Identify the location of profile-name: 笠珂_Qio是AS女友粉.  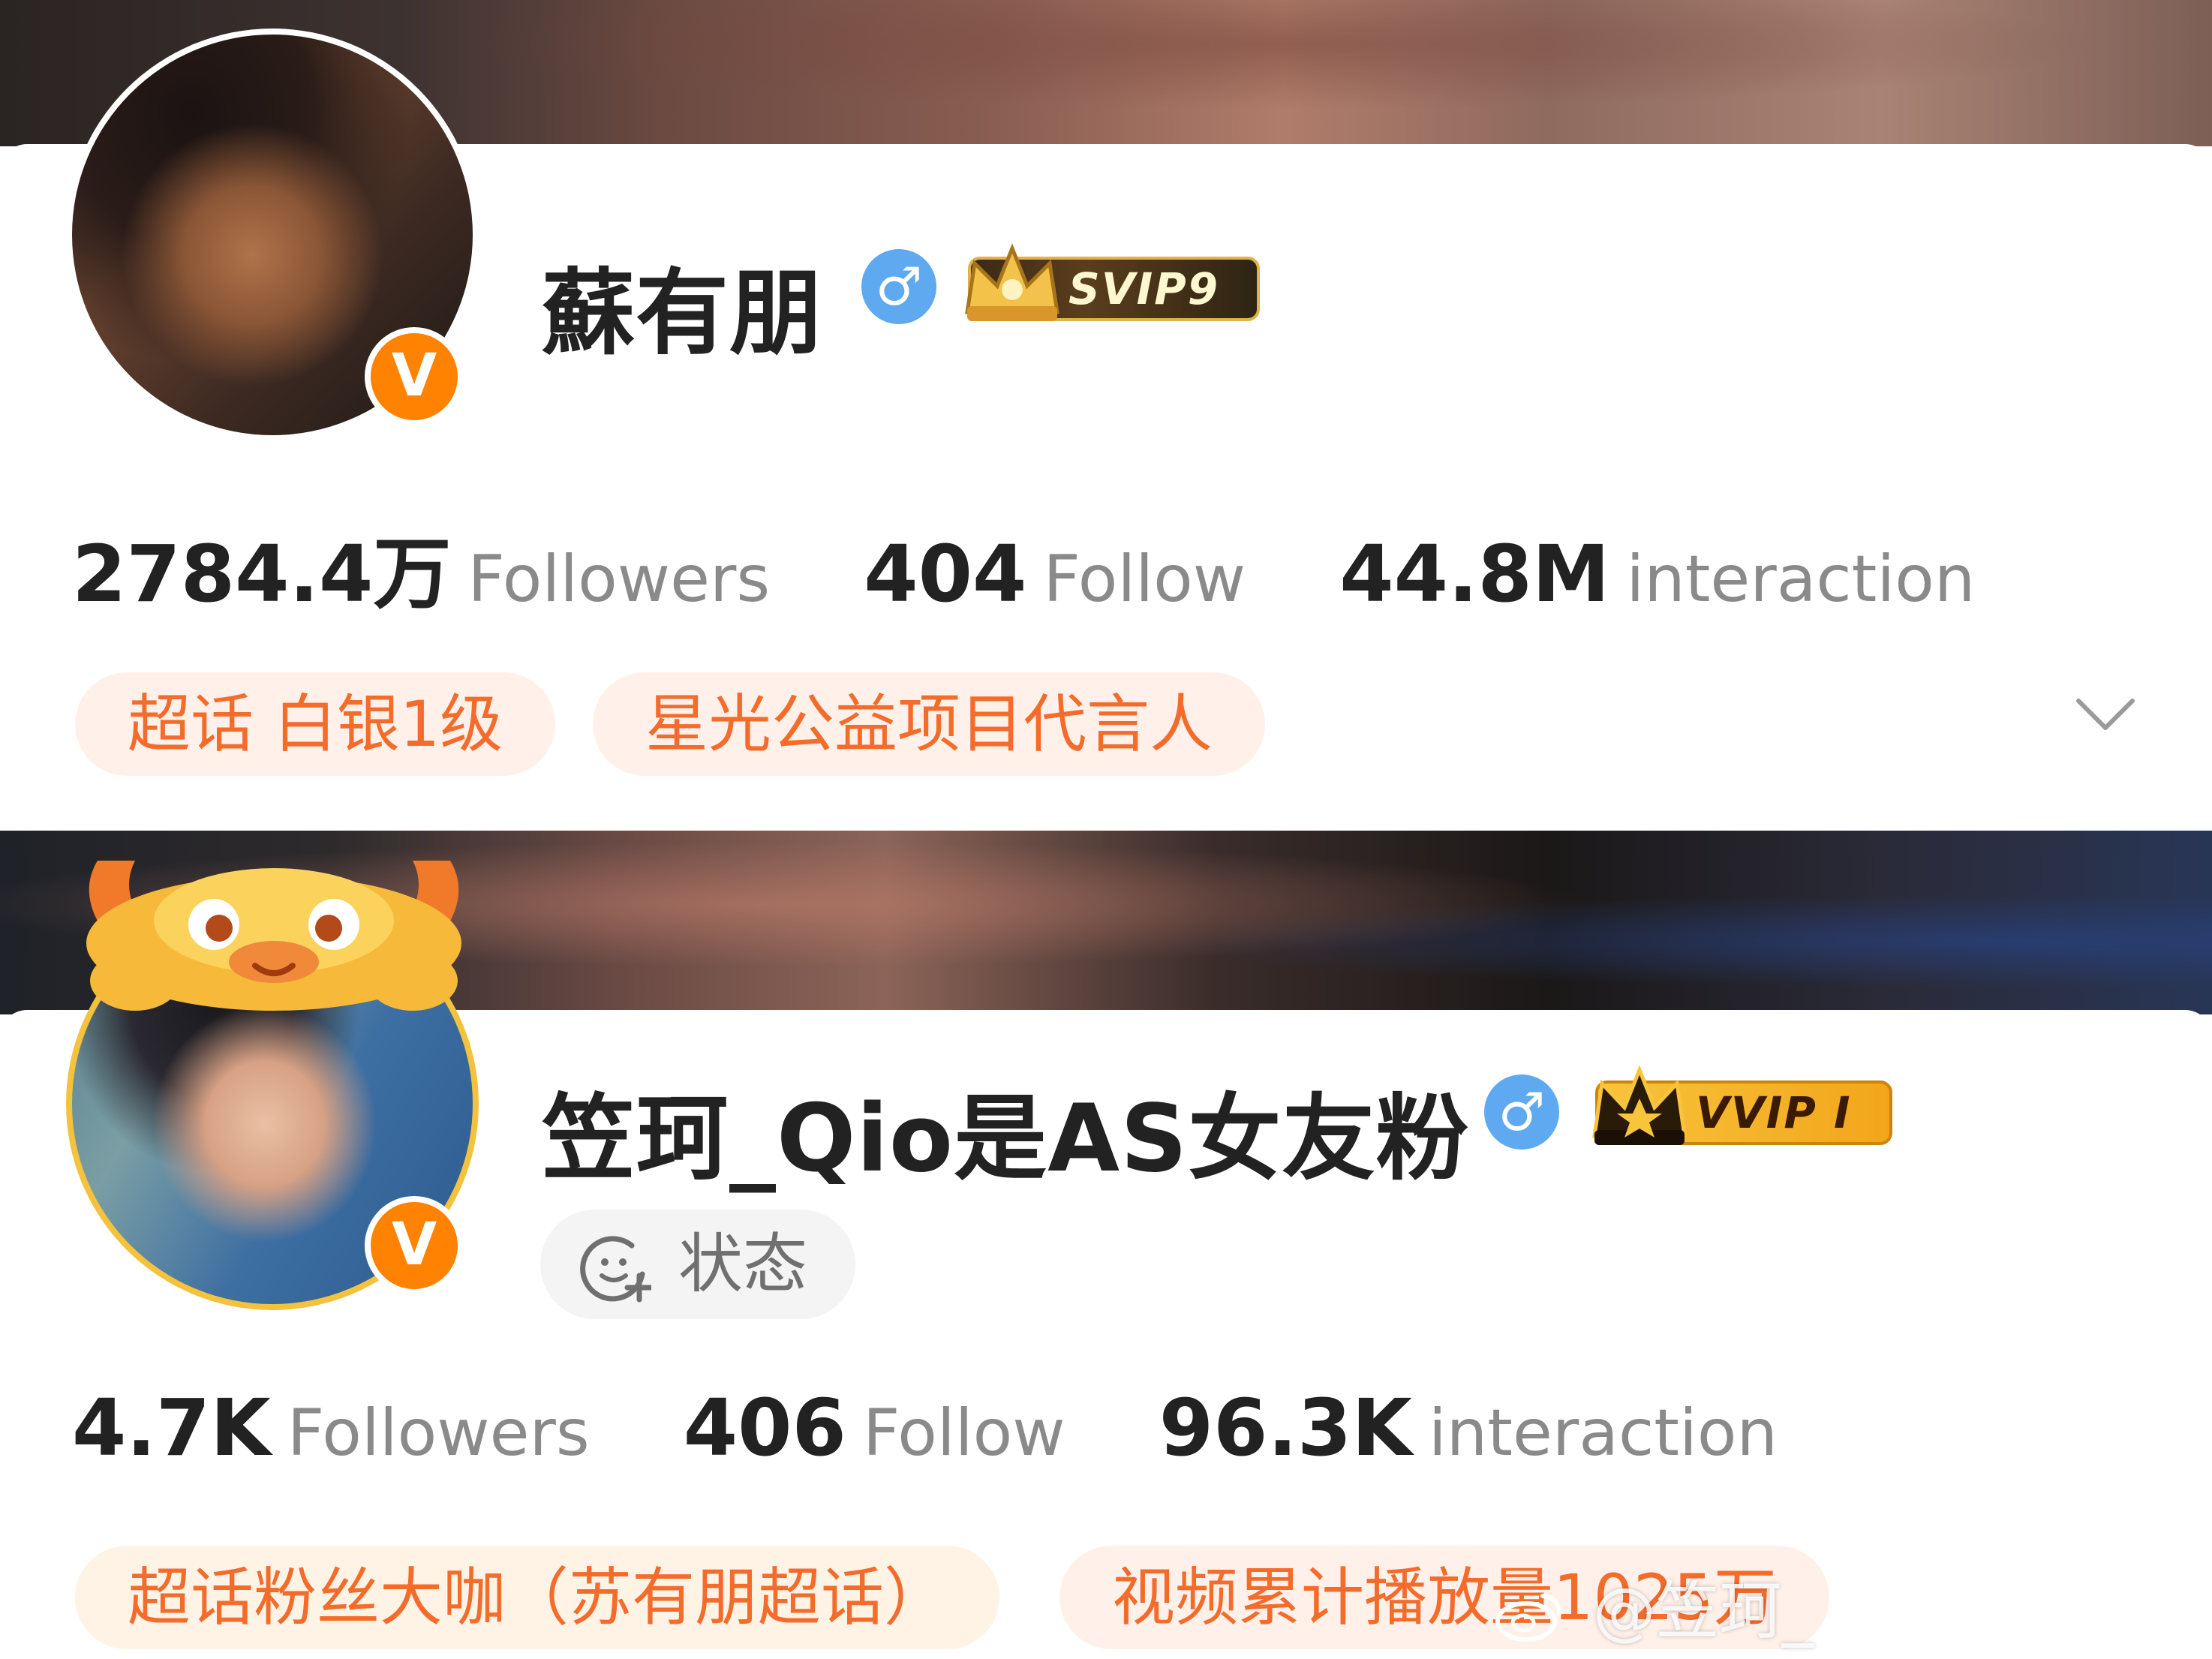
(1006, 1139).